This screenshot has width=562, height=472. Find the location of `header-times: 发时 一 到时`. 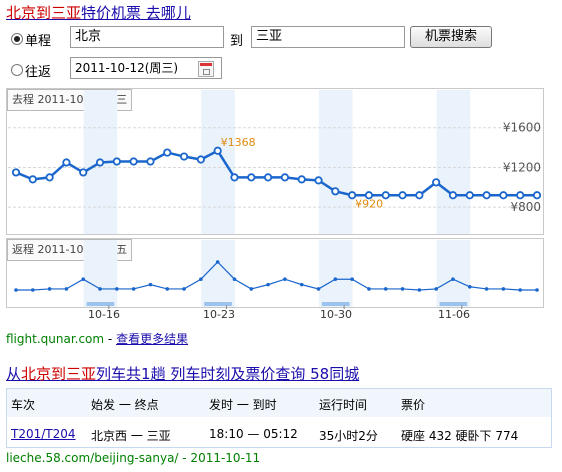

header-times: 发时 一 到时 is located at coordinates (243, 405).